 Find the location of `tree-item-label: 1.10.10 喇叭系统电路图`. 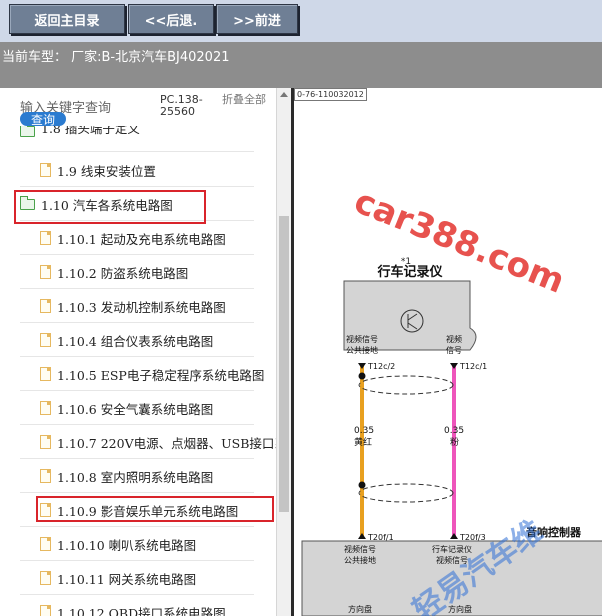

tree-item-label: 1.10.10 喇叭系统电路图 is located at coordinates (127, 545).